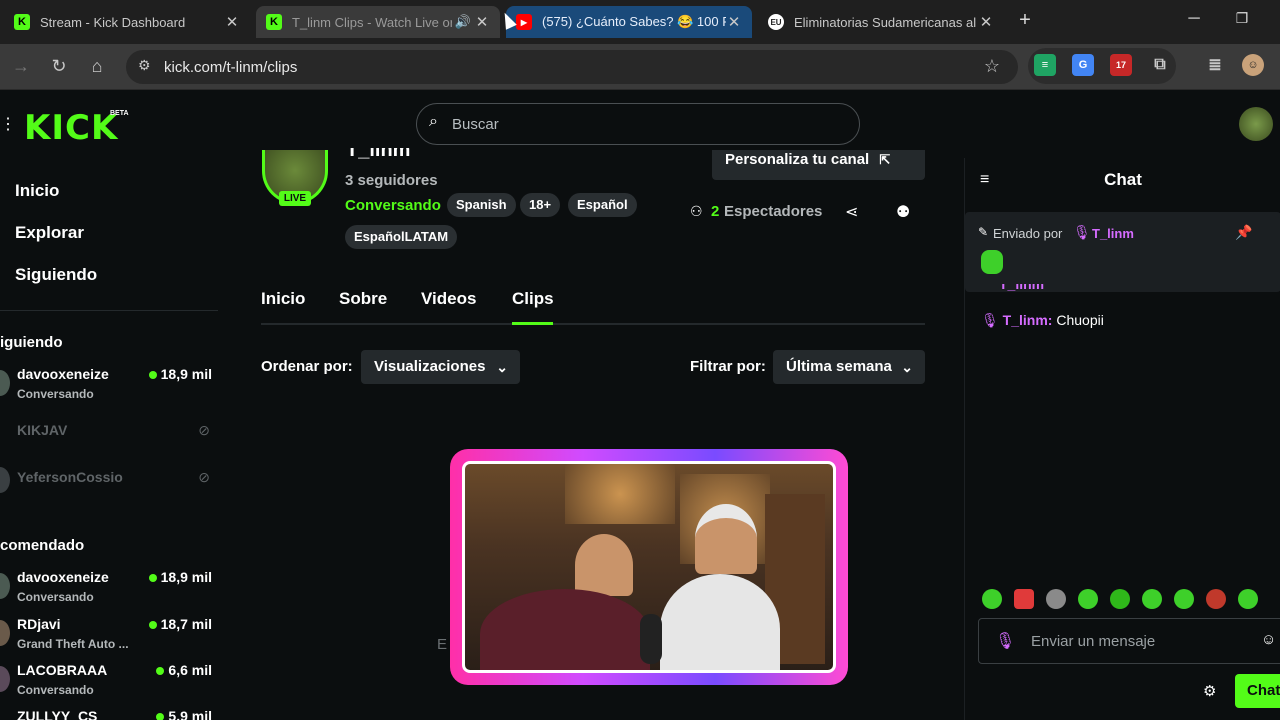 The height and width of the screenshot is (720, 1280). Describe the element at coordinates (1209, 691) in the screenshot. I see `chat-settings-icon: ⚙` at that location.